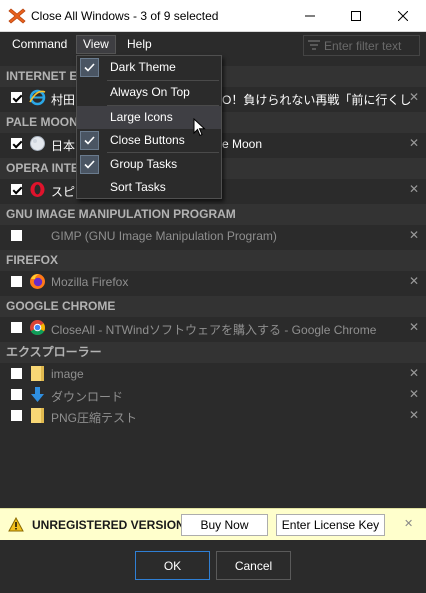 The image size is (426, 593). I want to click on download-folder-icon, so click(37, 394).